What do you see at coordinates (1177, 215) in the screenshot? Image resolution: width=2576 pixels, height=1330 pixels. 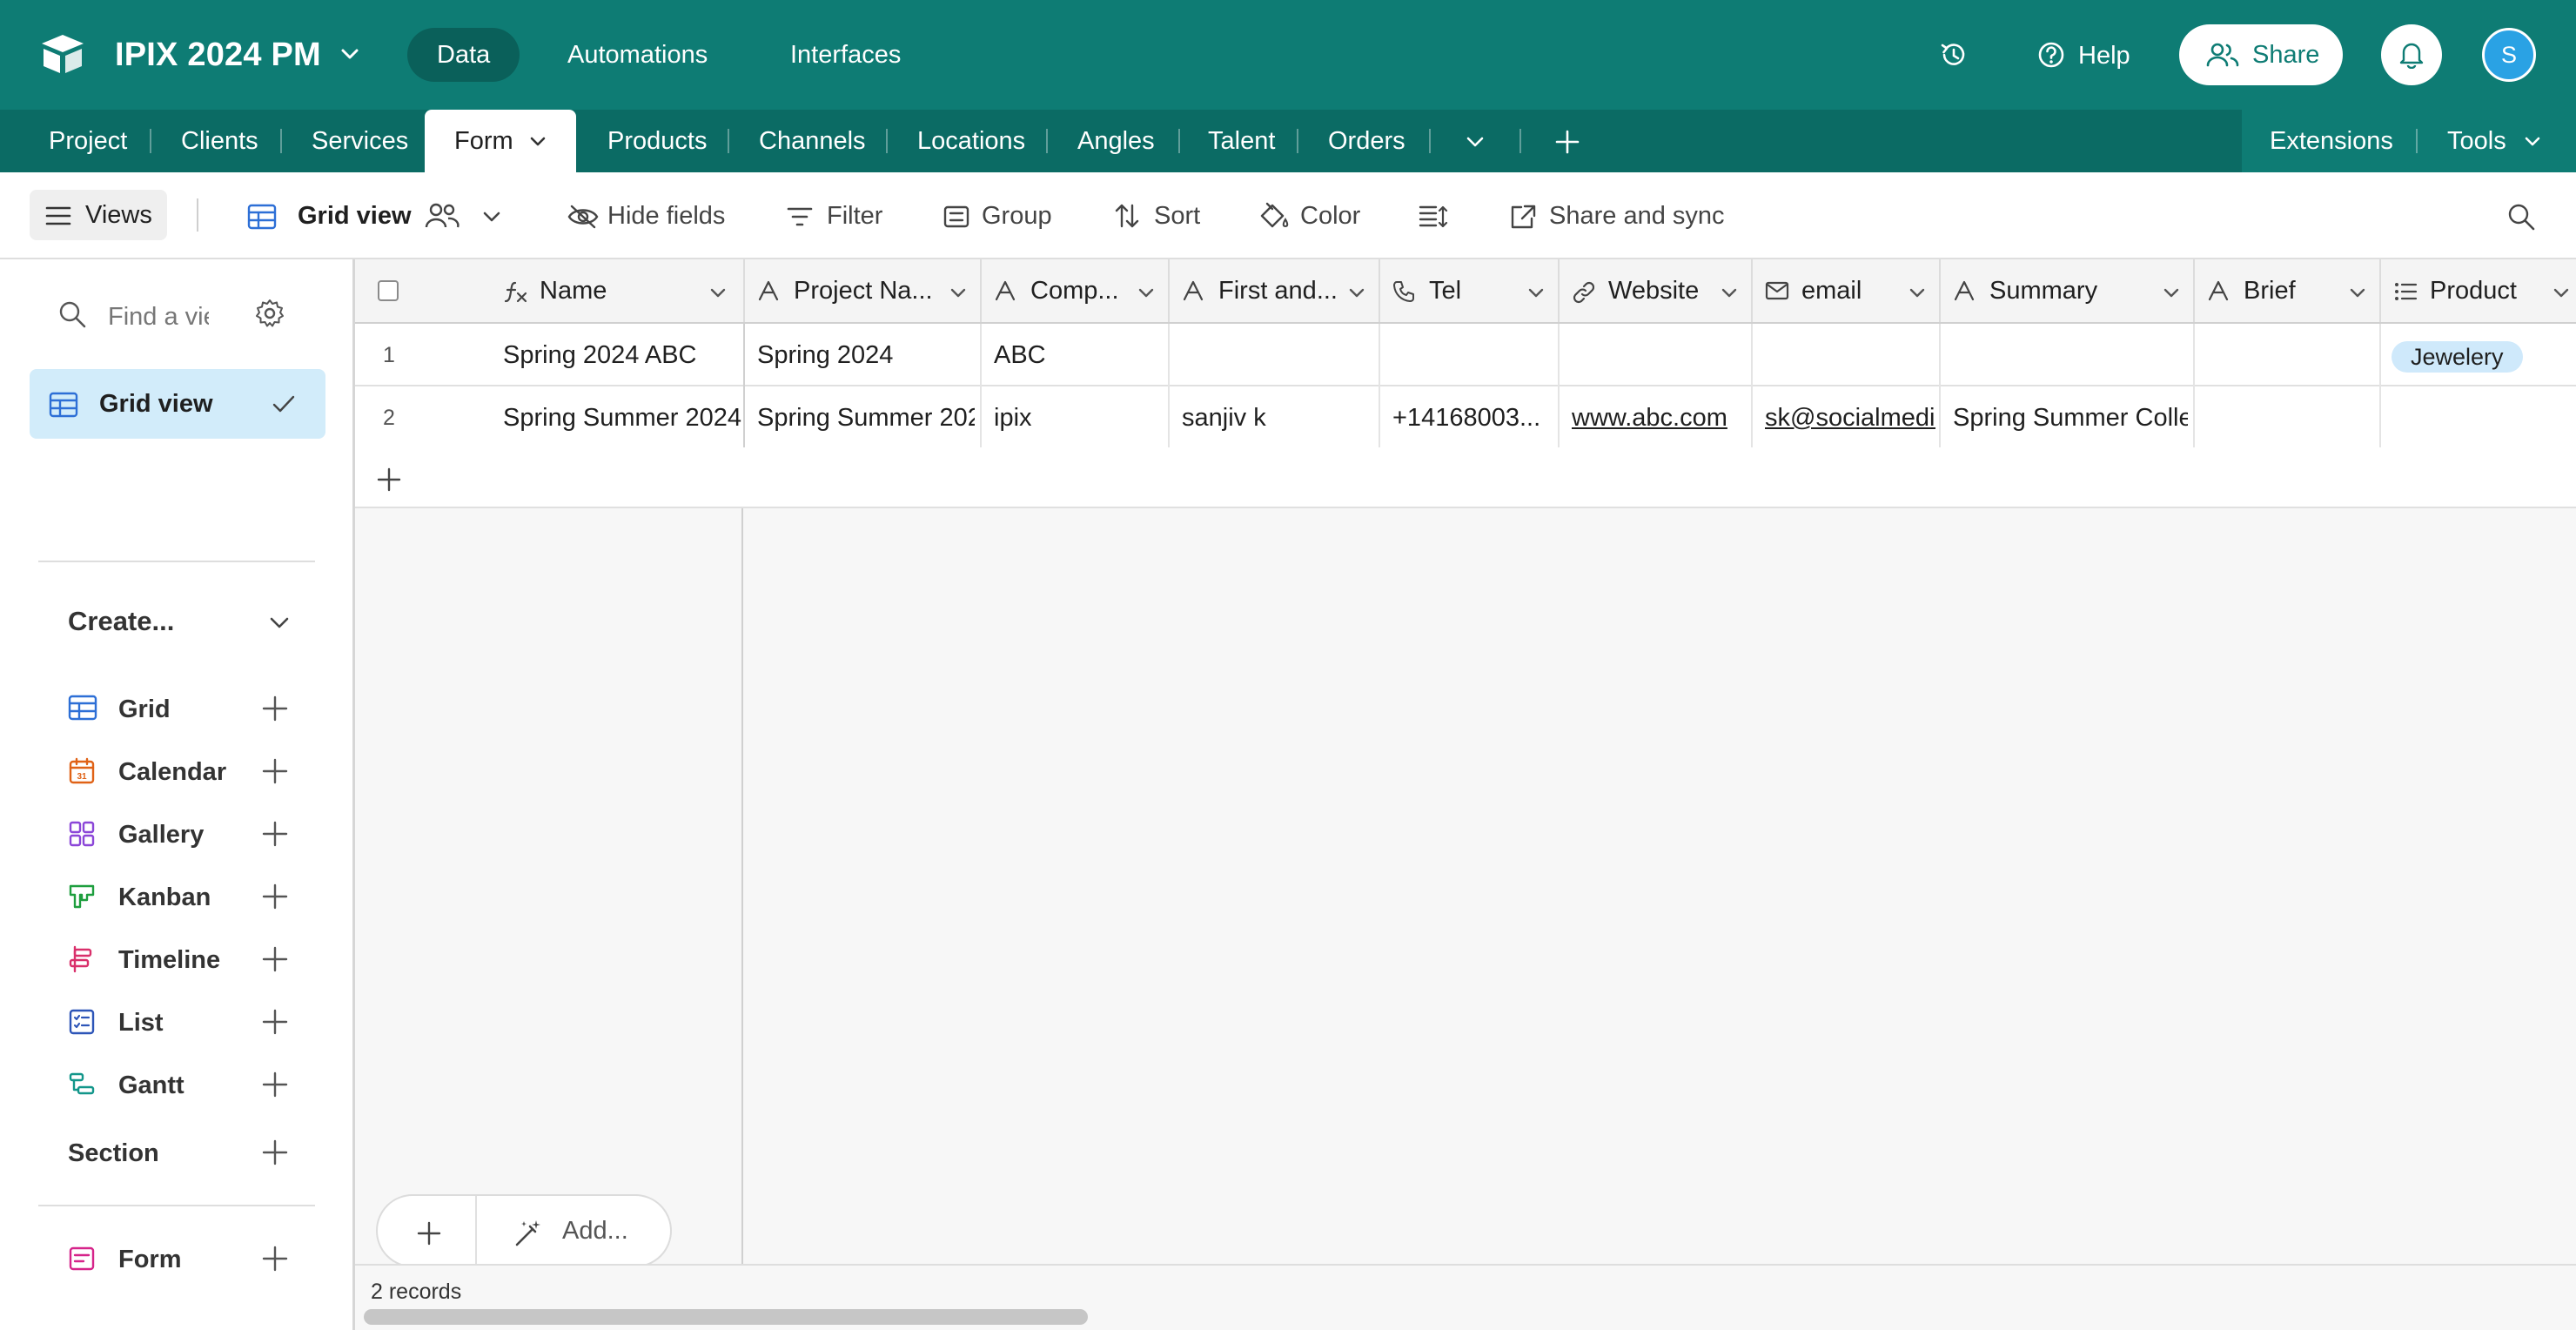 I see `sort-button: Sort` at bounding box center [1177, 215].